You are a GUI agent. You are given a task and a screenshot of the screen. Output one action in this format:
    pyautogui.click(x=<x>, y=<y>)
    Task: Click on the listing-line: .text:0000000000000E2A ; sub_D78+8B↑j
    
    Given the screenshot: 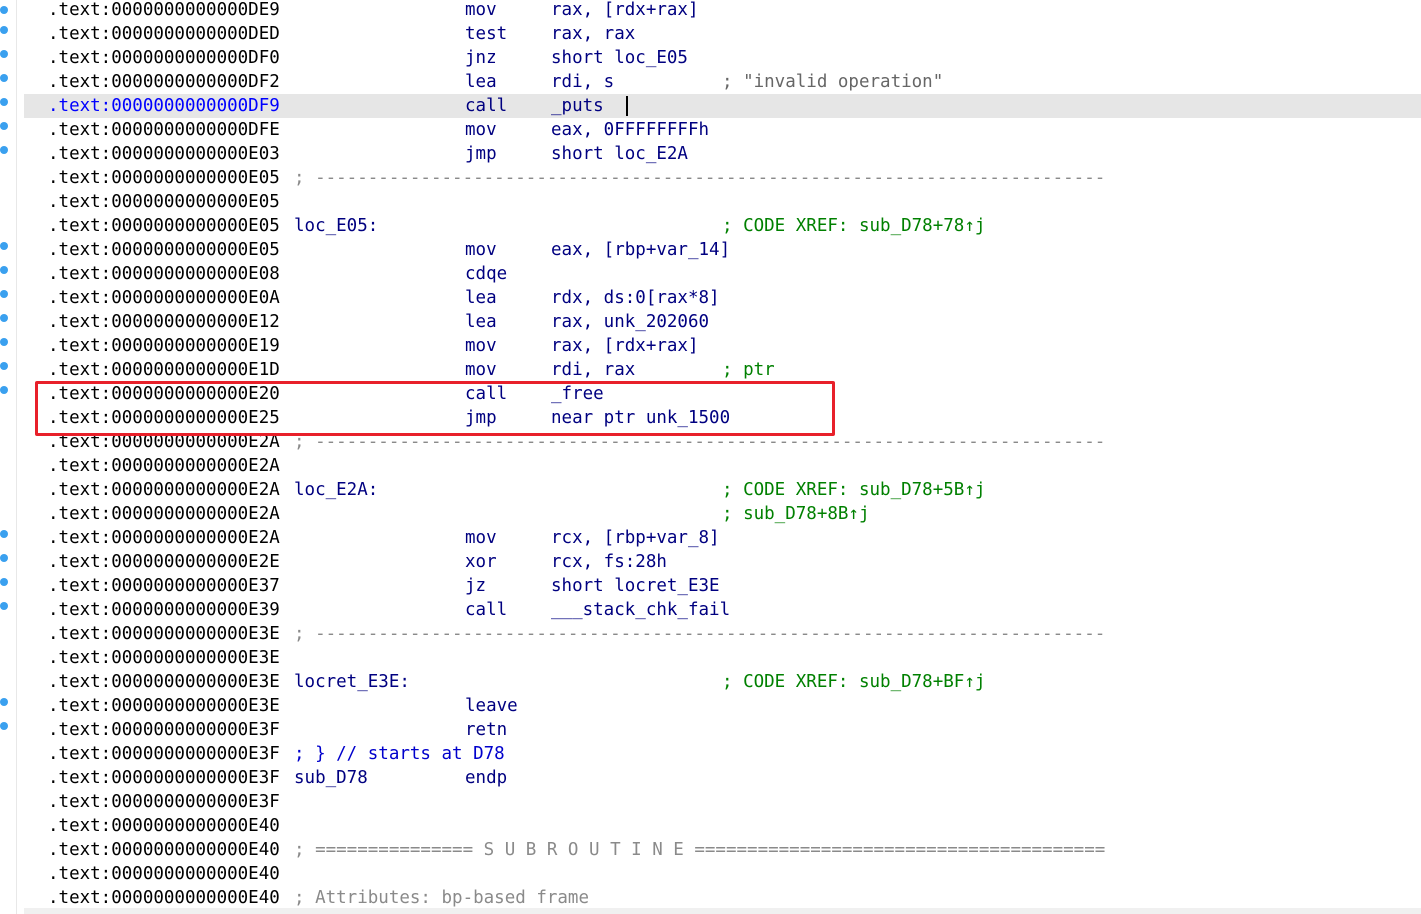 What is the action you would take?
    pyautogui.click(x=722, y=514)
    